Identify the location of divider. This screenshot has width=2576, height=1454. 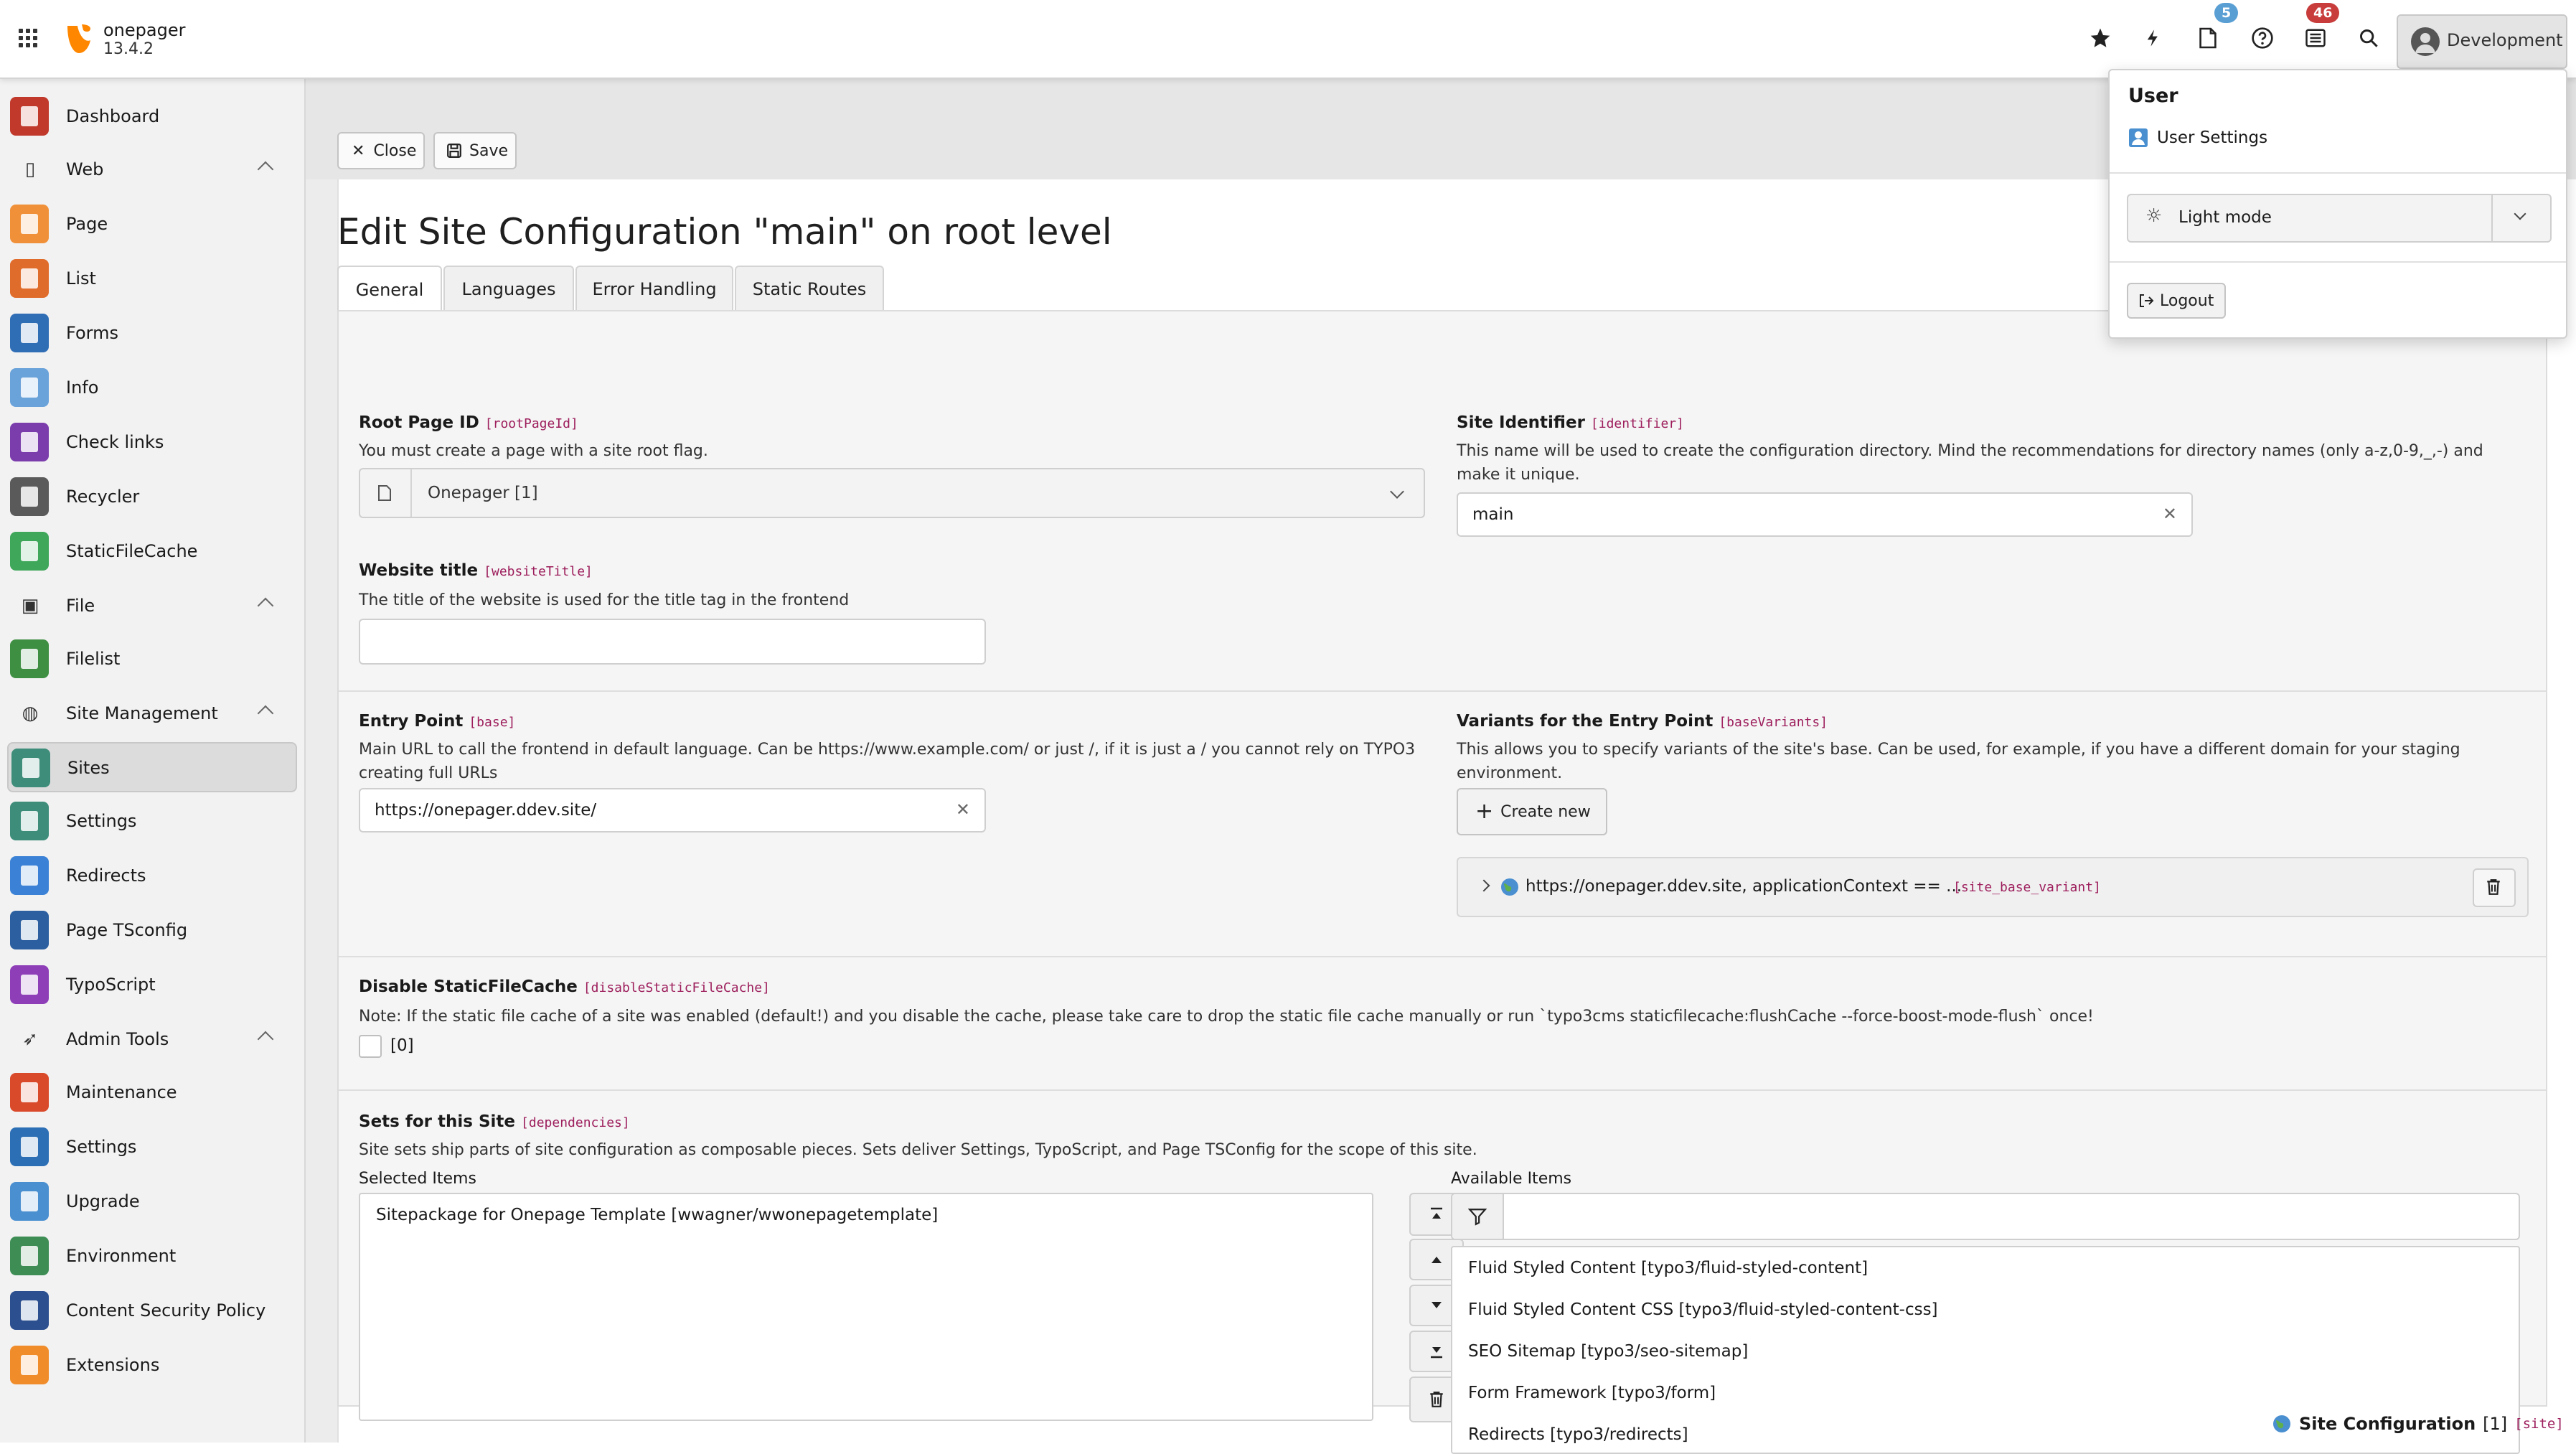
(2338, 262).